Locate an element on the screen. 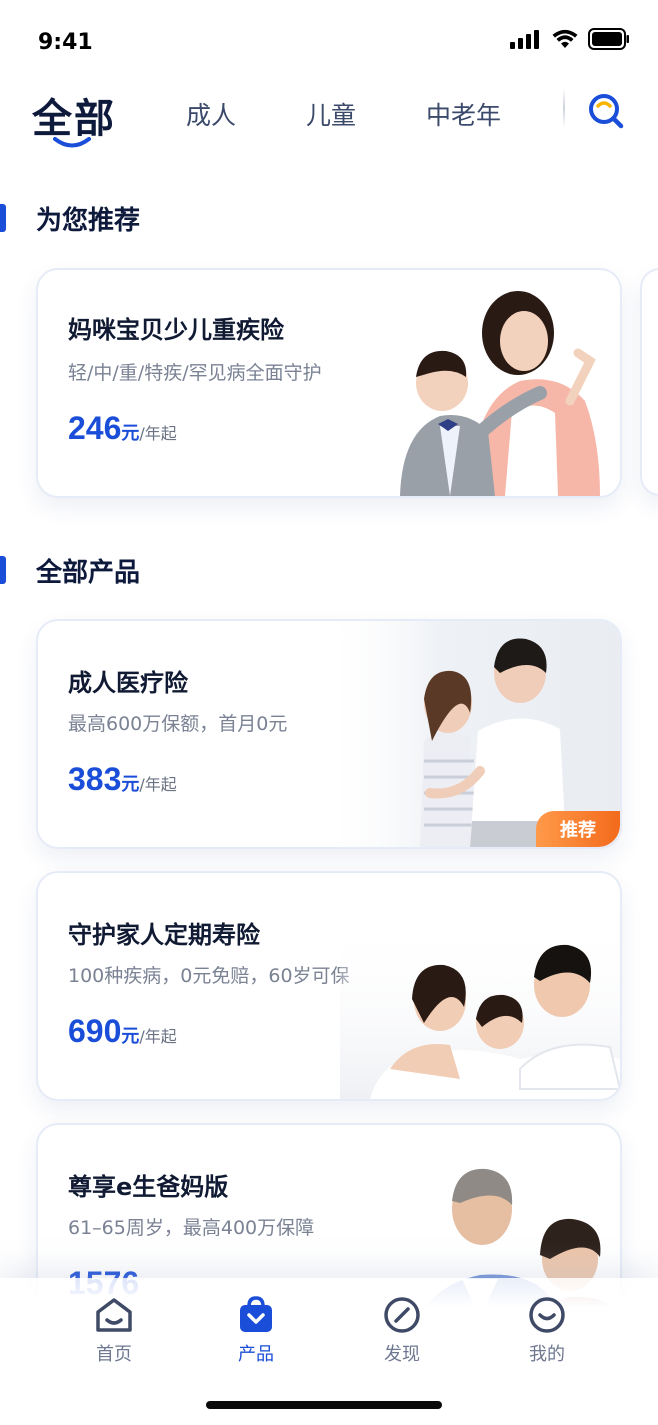 The height and width of the screenshot is (1425, 658). status-bar: 9:41 is located at coordinates (329, 40).